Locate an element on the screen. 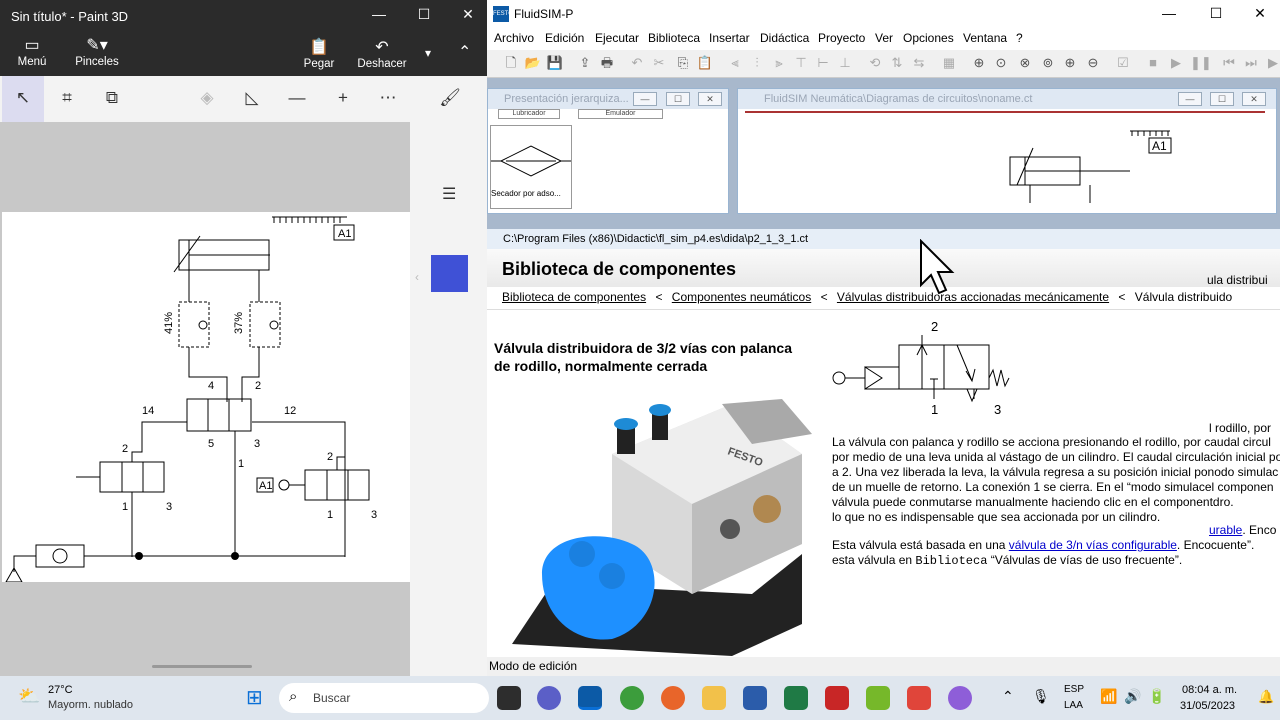  open-icon: 📂 is located at coordinates (533, 63).